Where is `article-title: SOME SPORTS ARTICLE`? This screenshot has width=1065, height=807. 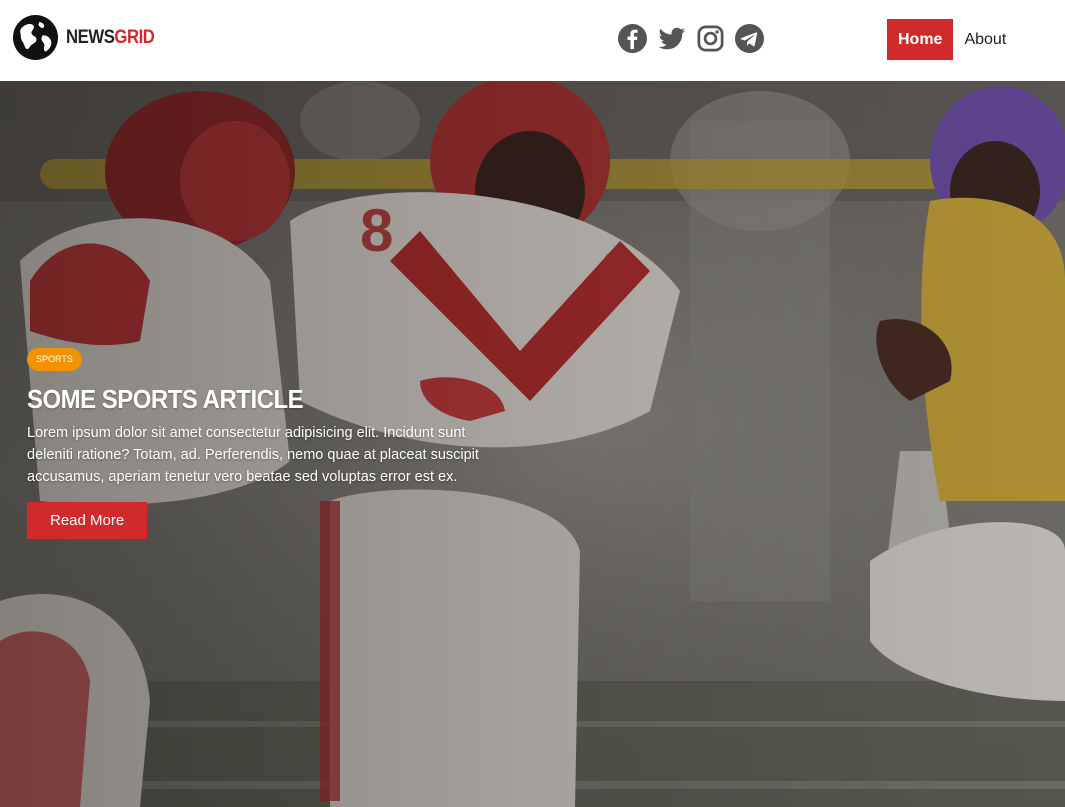 article-title: SOME SPORTS ARTICLE is located at coordinates (243, 399).